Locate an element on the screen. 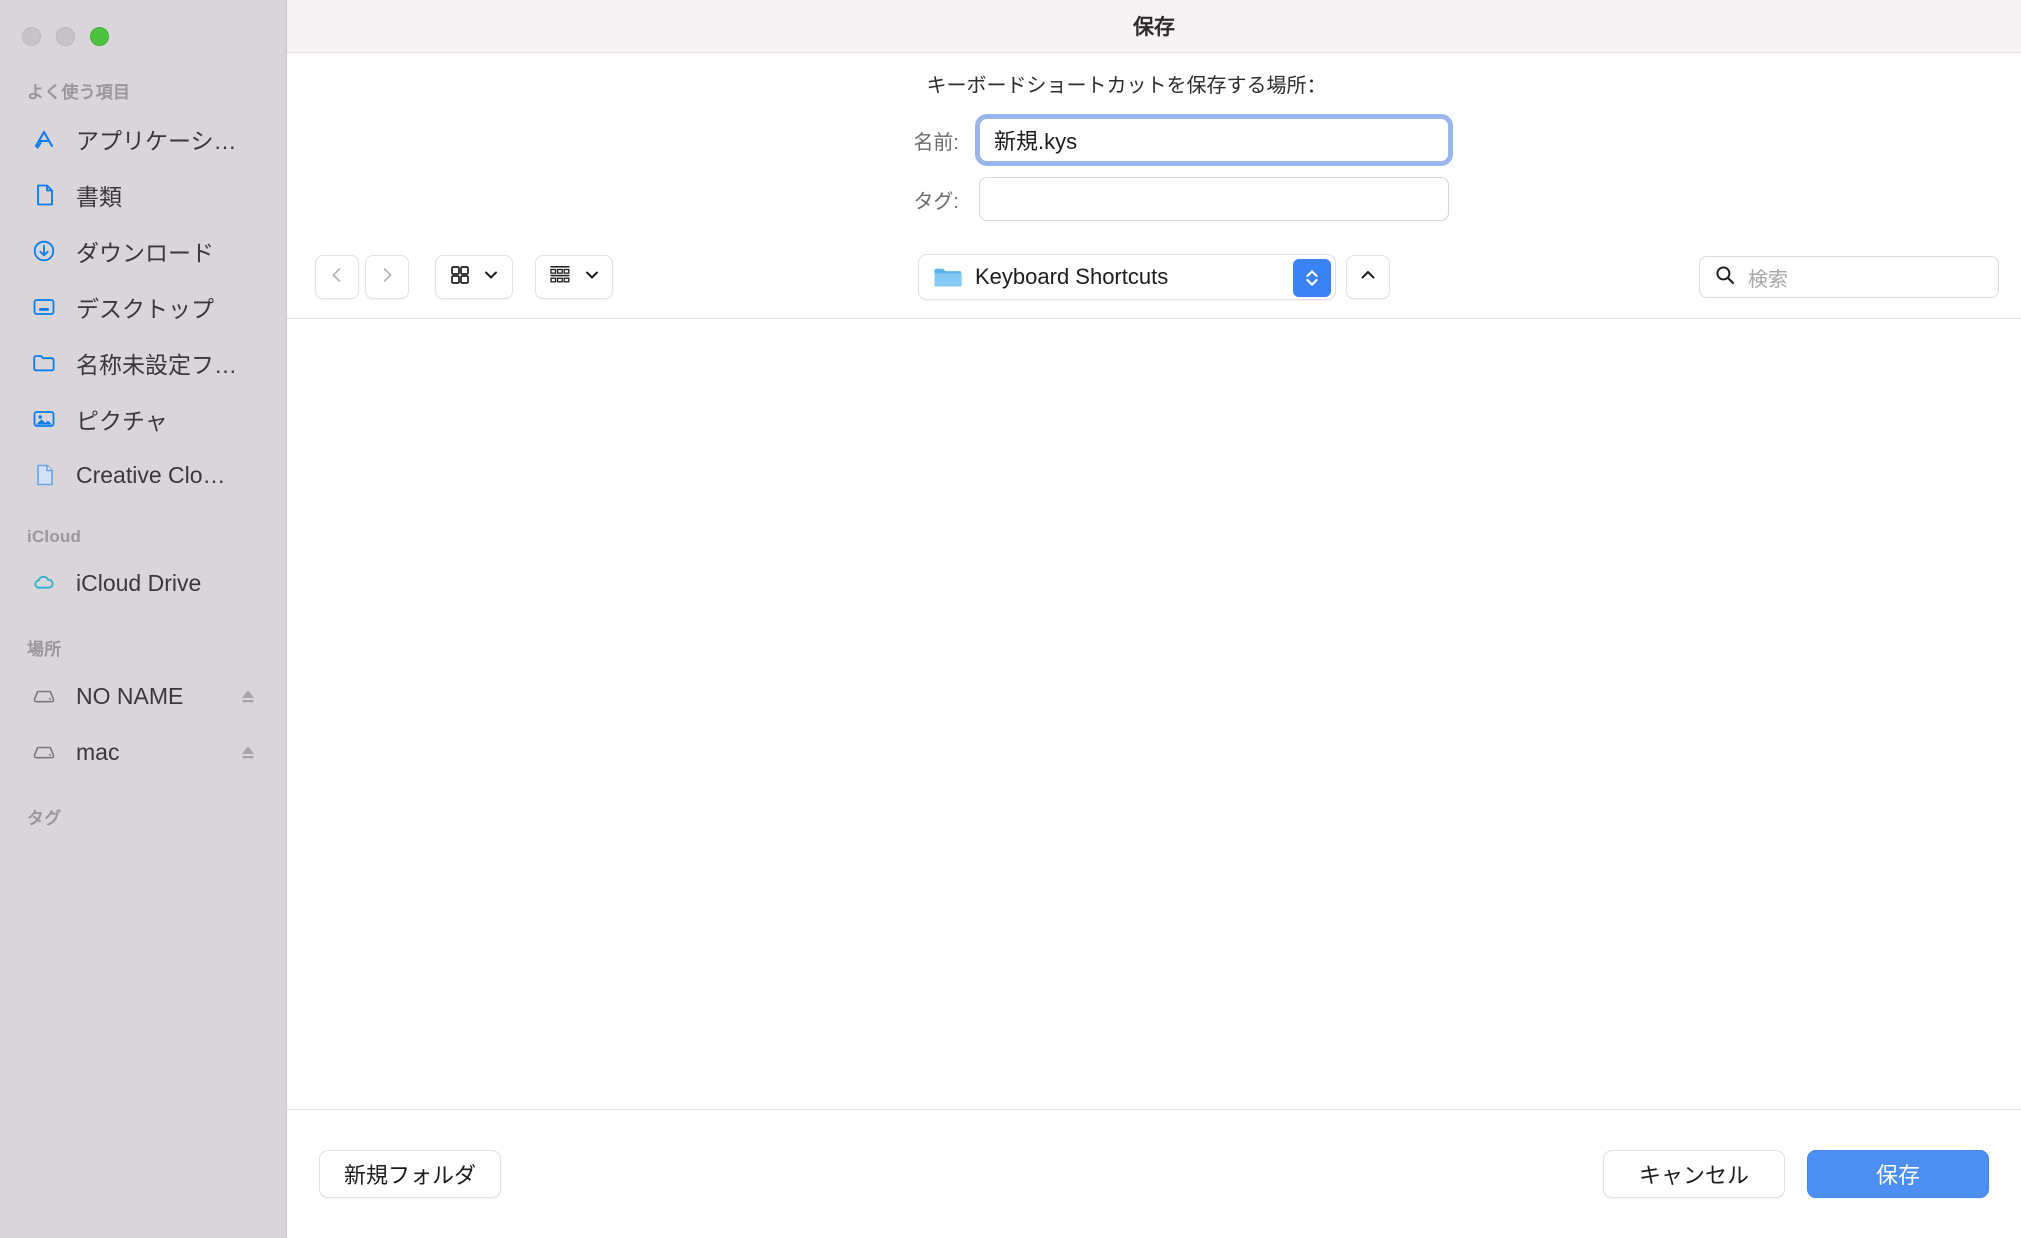 This screenshot has height=1238, width=2021. view-controls-group is located at coordinates (524, 277).